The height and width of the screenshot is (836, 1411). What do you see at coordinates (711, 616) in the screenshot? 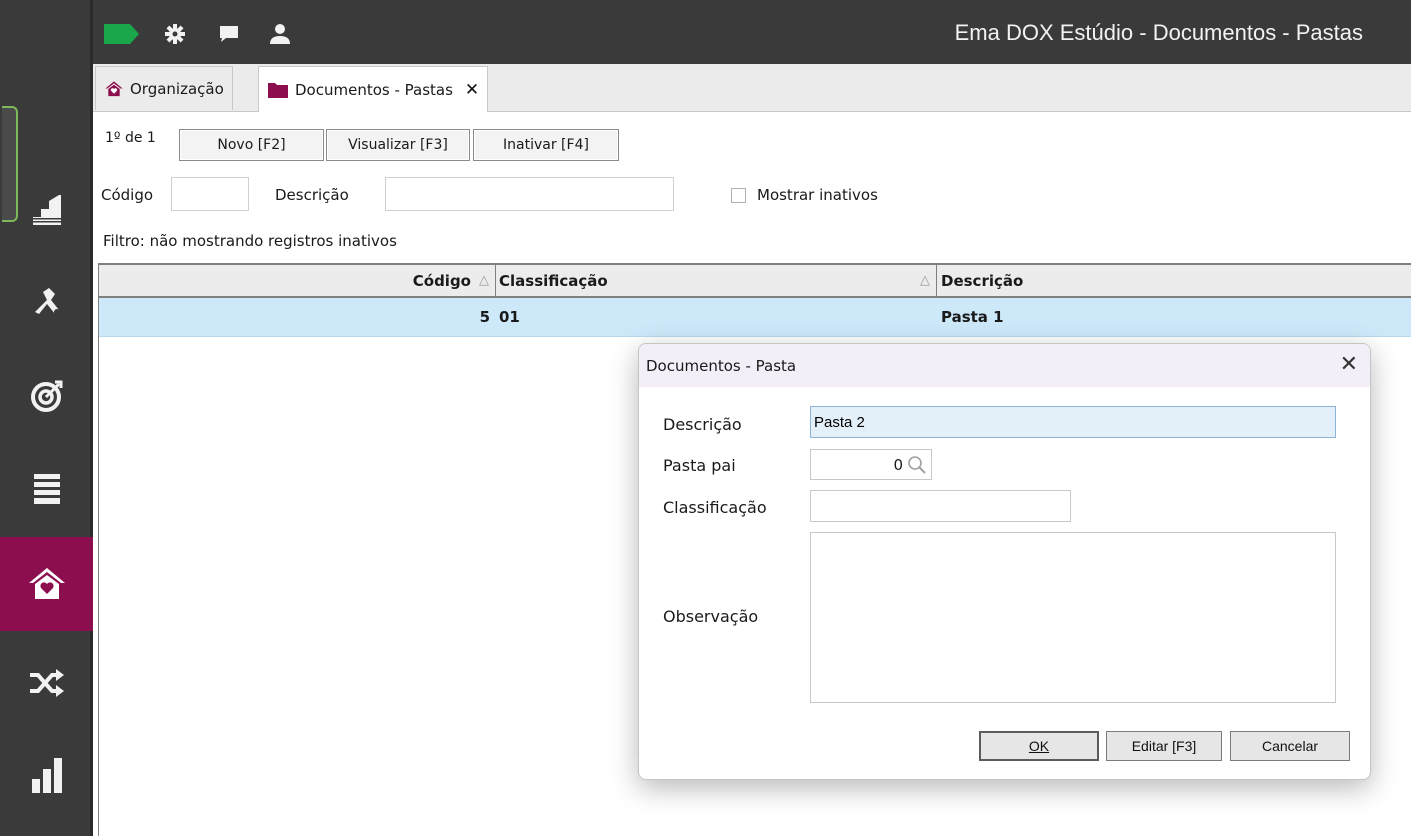
I see `observation-label: Observação` at bounding box center [711, 616].